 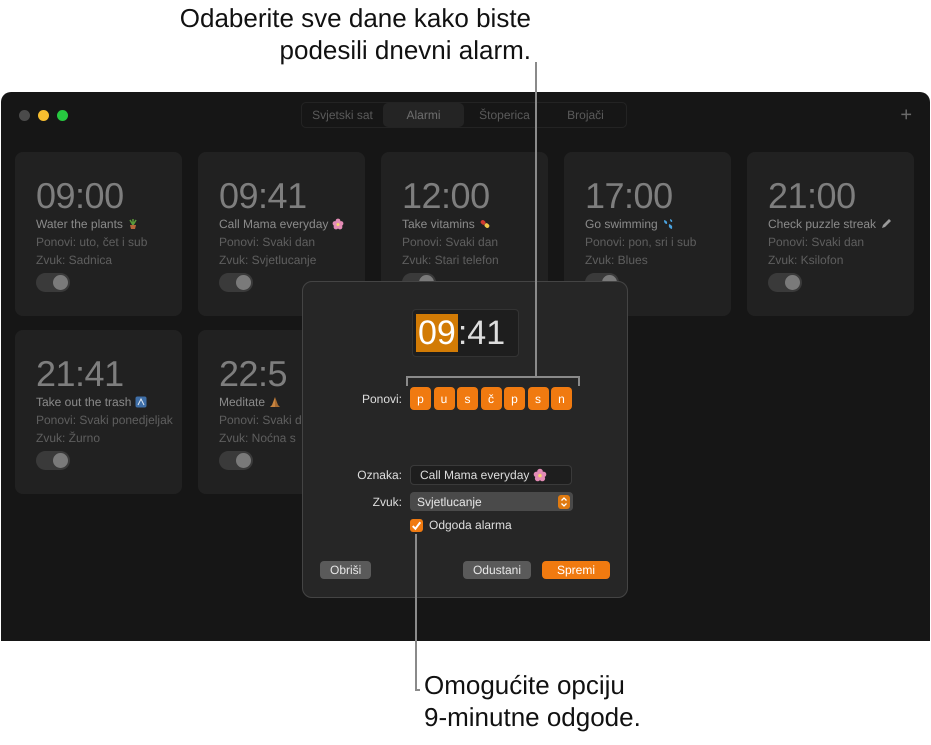 What do you see at coordinates (533, 701) in the screenshot?
I see `callout-text: Omogućite opciju 9-minutne odgode.` at bounding box center [533, 701].